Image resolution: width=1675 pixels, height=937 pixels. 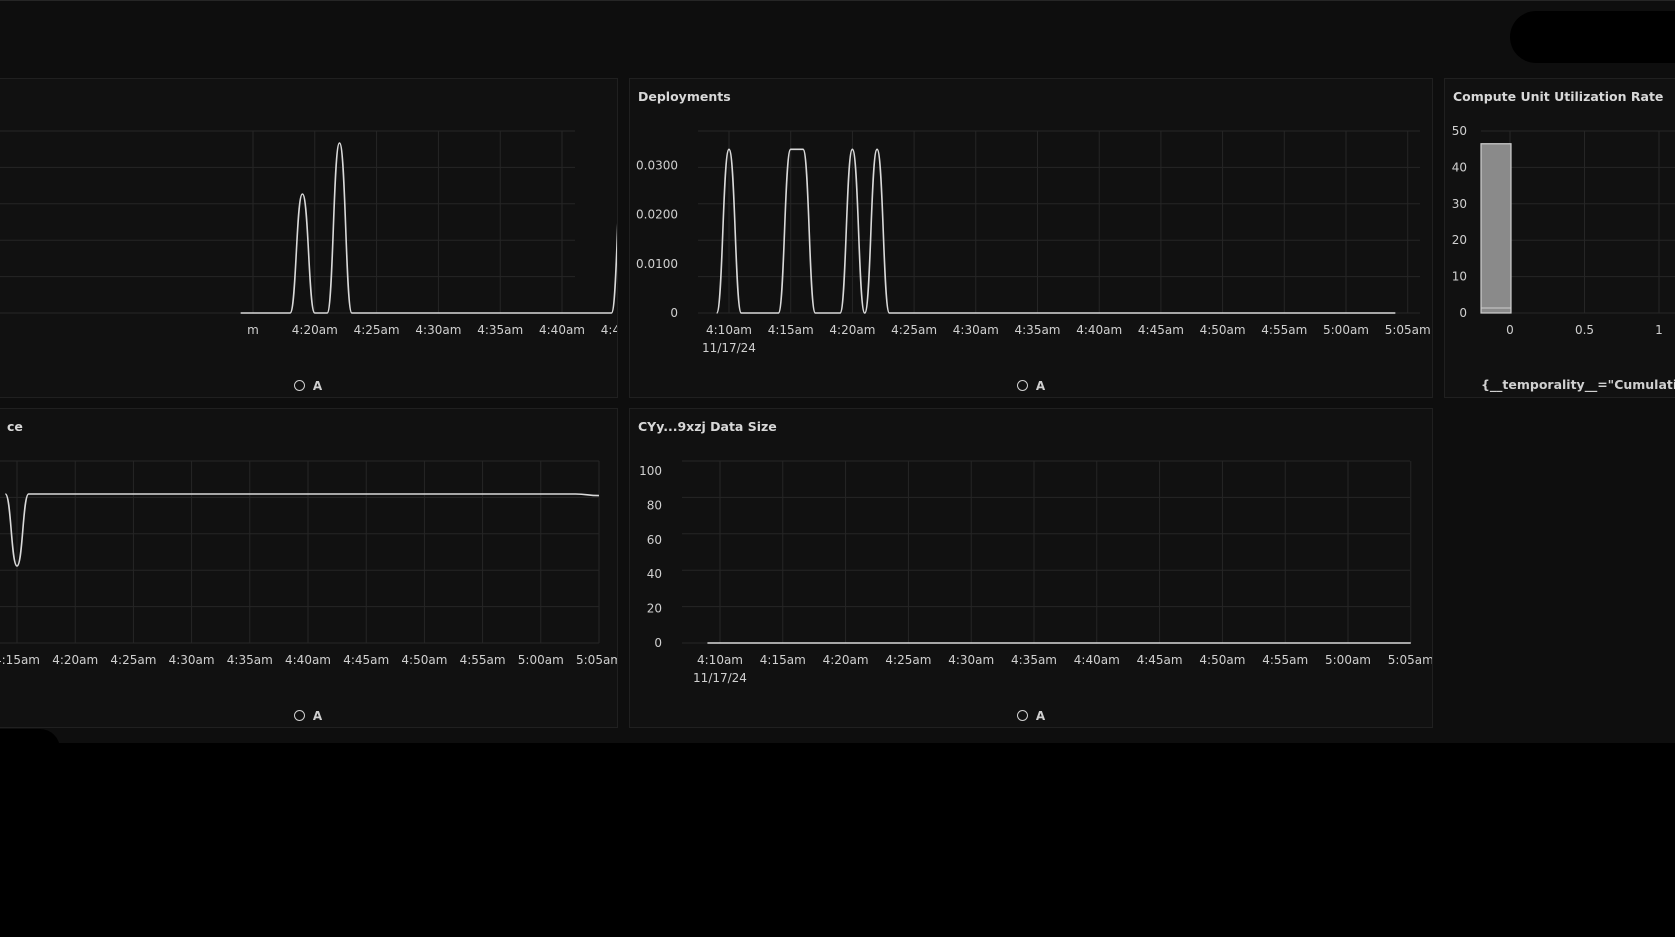 What do you see at coordinates (654, 540) in the screenshot?
I see `y-tick-label: 60` at bounding box center [654, 540].